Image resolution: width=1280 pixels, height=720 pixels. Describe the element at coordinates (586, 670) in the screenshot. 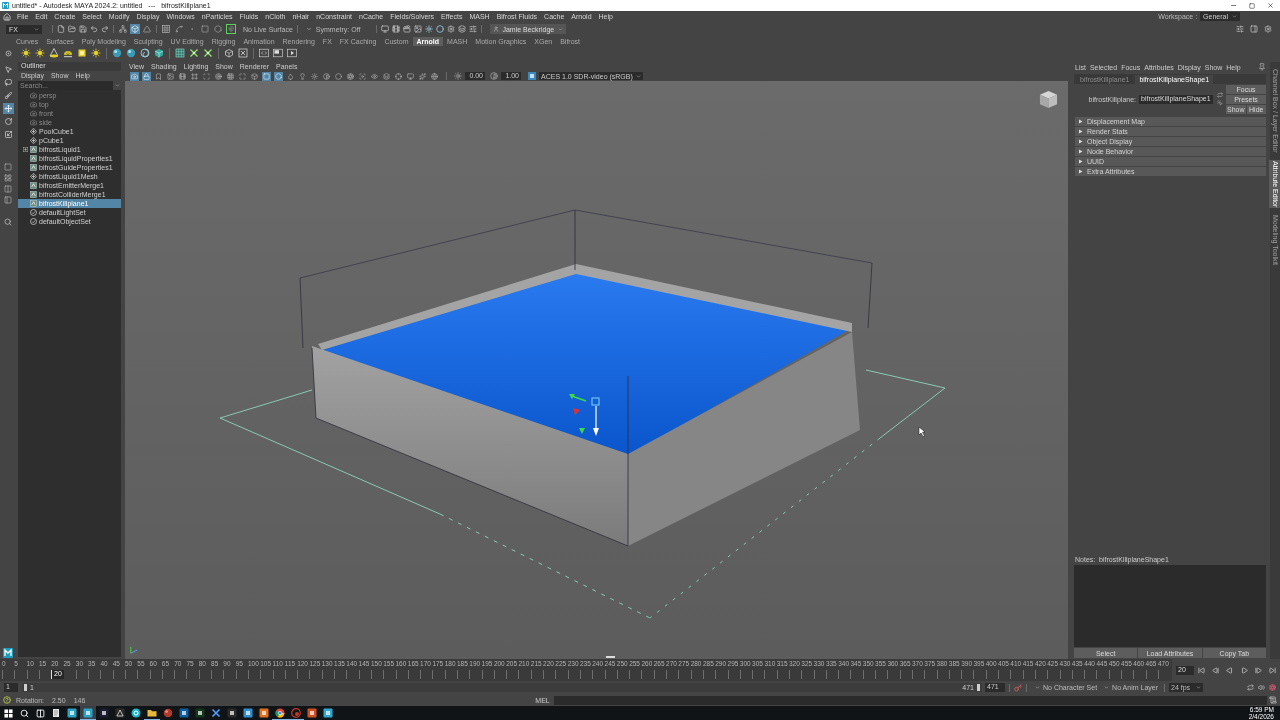

I see `time-slider` at that location.